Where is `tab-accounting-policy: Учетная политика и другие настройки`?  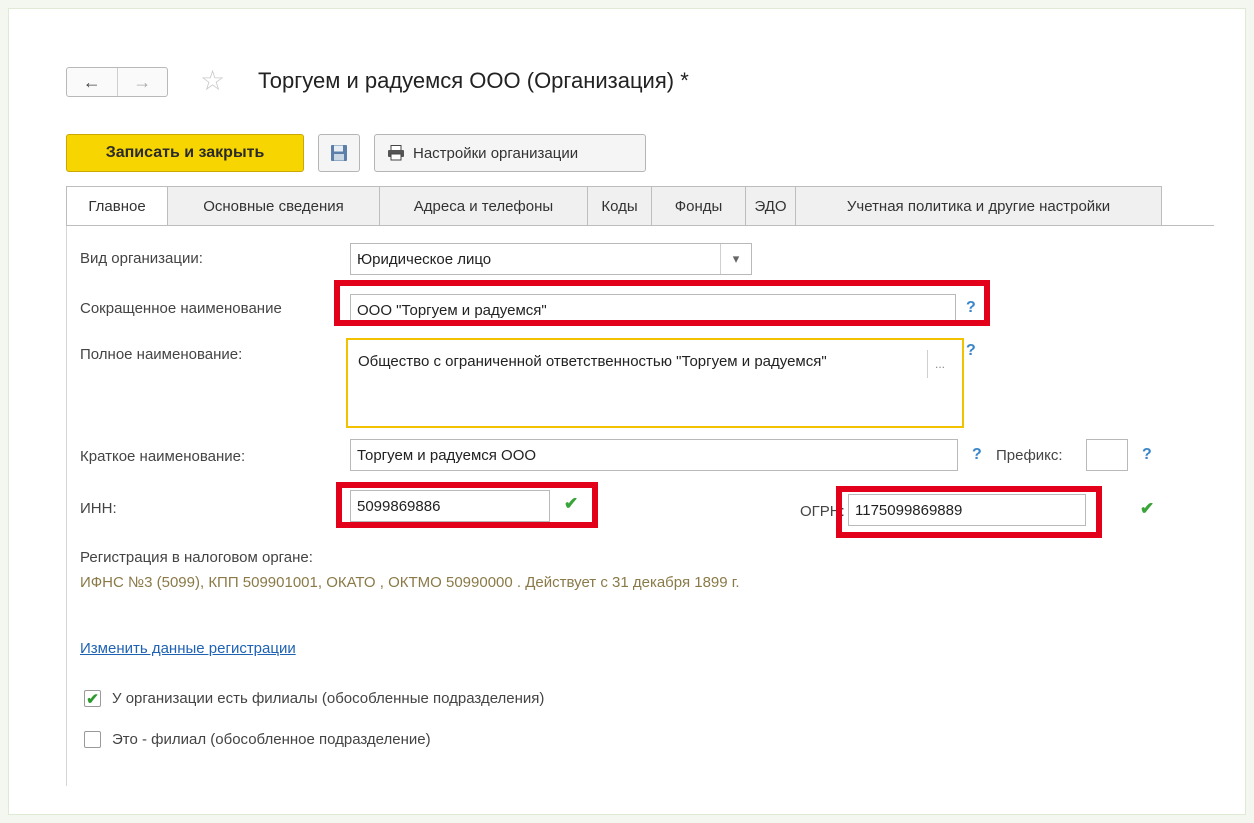
tab-accounting-policy: Учетная политика и другие настройки is located at coordinates (979, 206).